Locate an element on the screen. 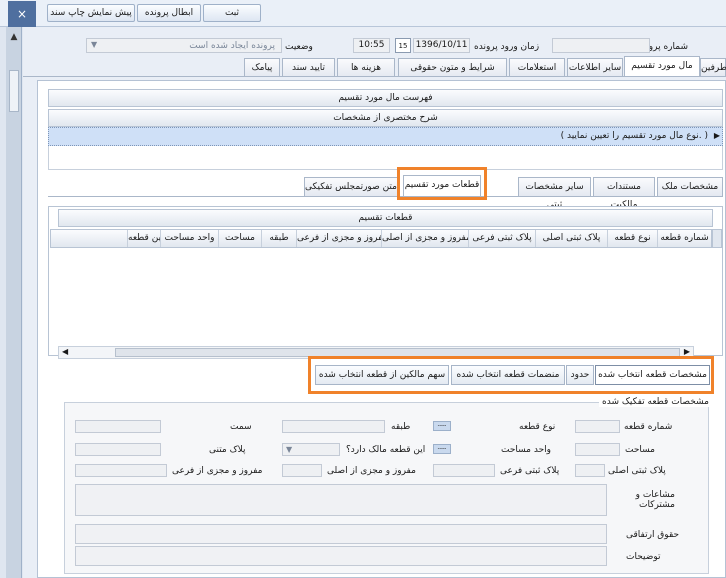 The width and height of the screenshot is (726, 578). property-list-body is located at coordinates (385, 158).